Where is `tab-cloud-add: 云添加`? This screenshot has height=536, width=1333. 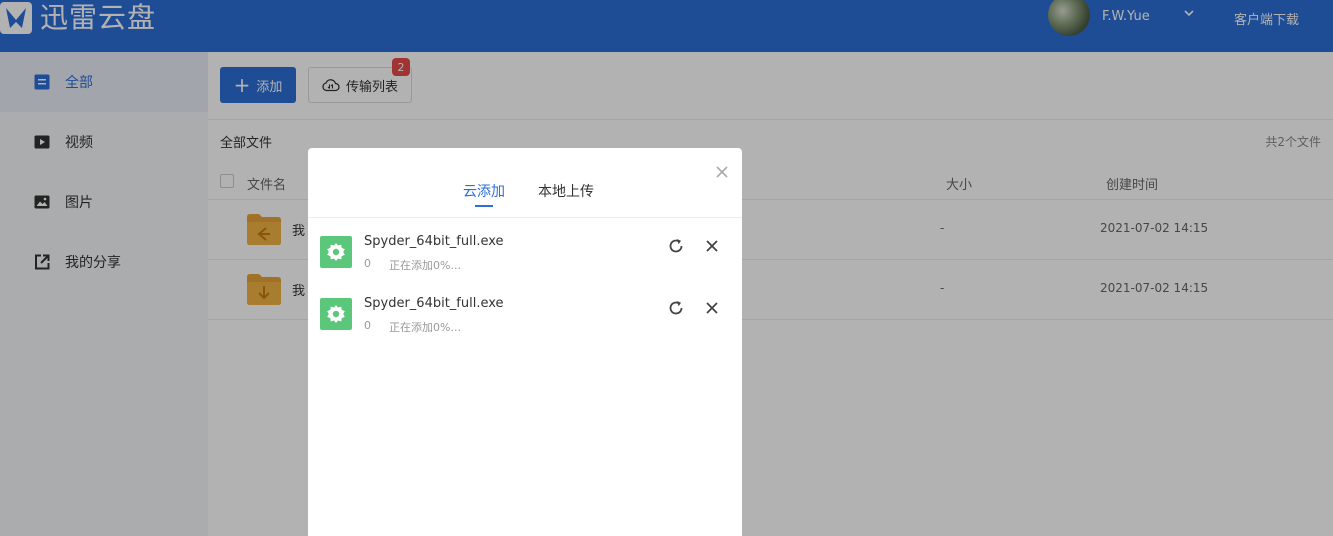 tab-cloud-add: 云添加 is located at coordinates (484, 191).